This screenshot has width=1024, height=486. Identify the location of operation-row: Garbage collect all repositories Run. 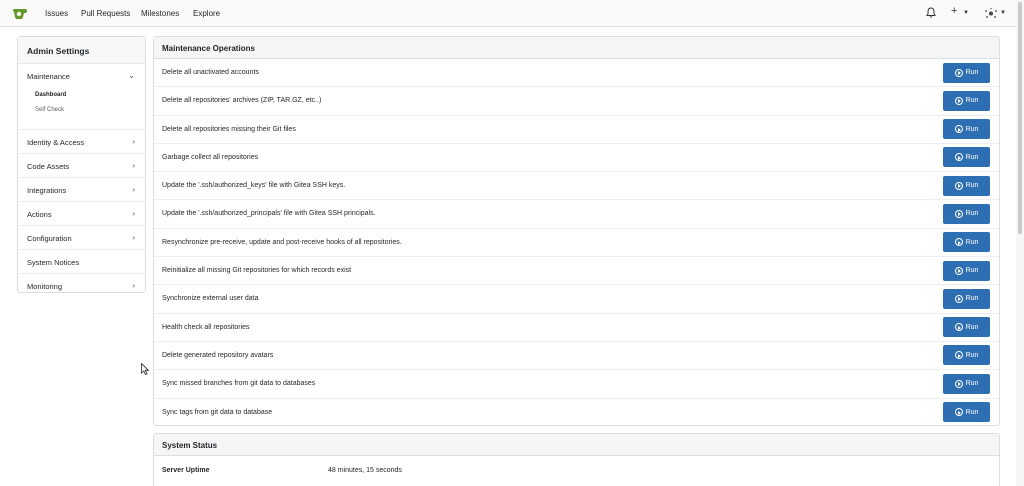
(576, 158).